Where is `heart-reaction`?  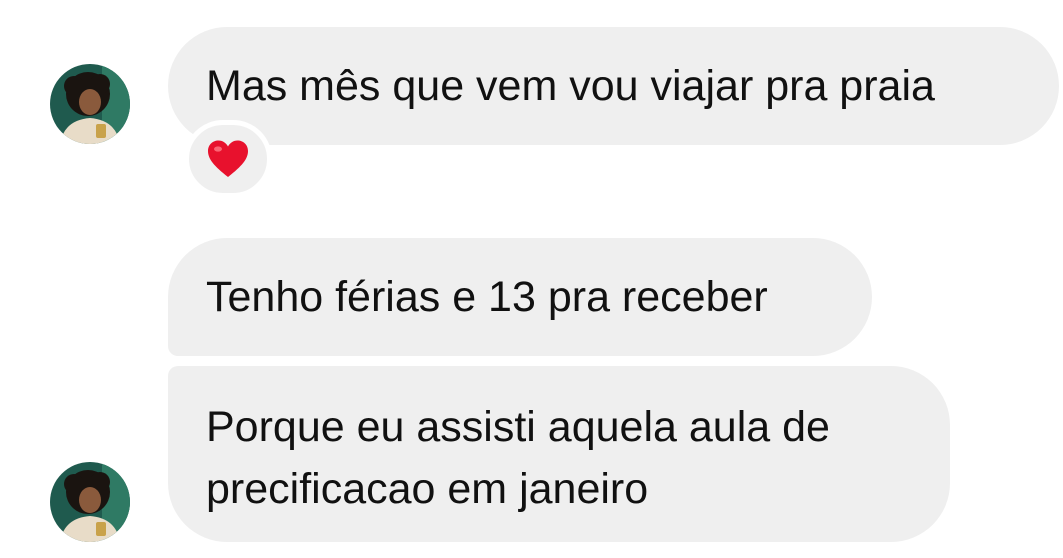 heart-reaction is located at coordinates (228, 159).